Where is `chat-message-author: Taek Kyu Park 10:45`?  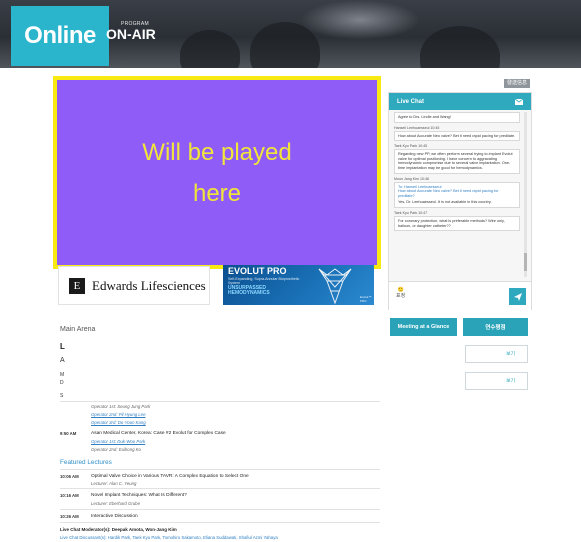
chat-message-author: Taek Kyu Park 10:45 is located at coordinates (411, 146).